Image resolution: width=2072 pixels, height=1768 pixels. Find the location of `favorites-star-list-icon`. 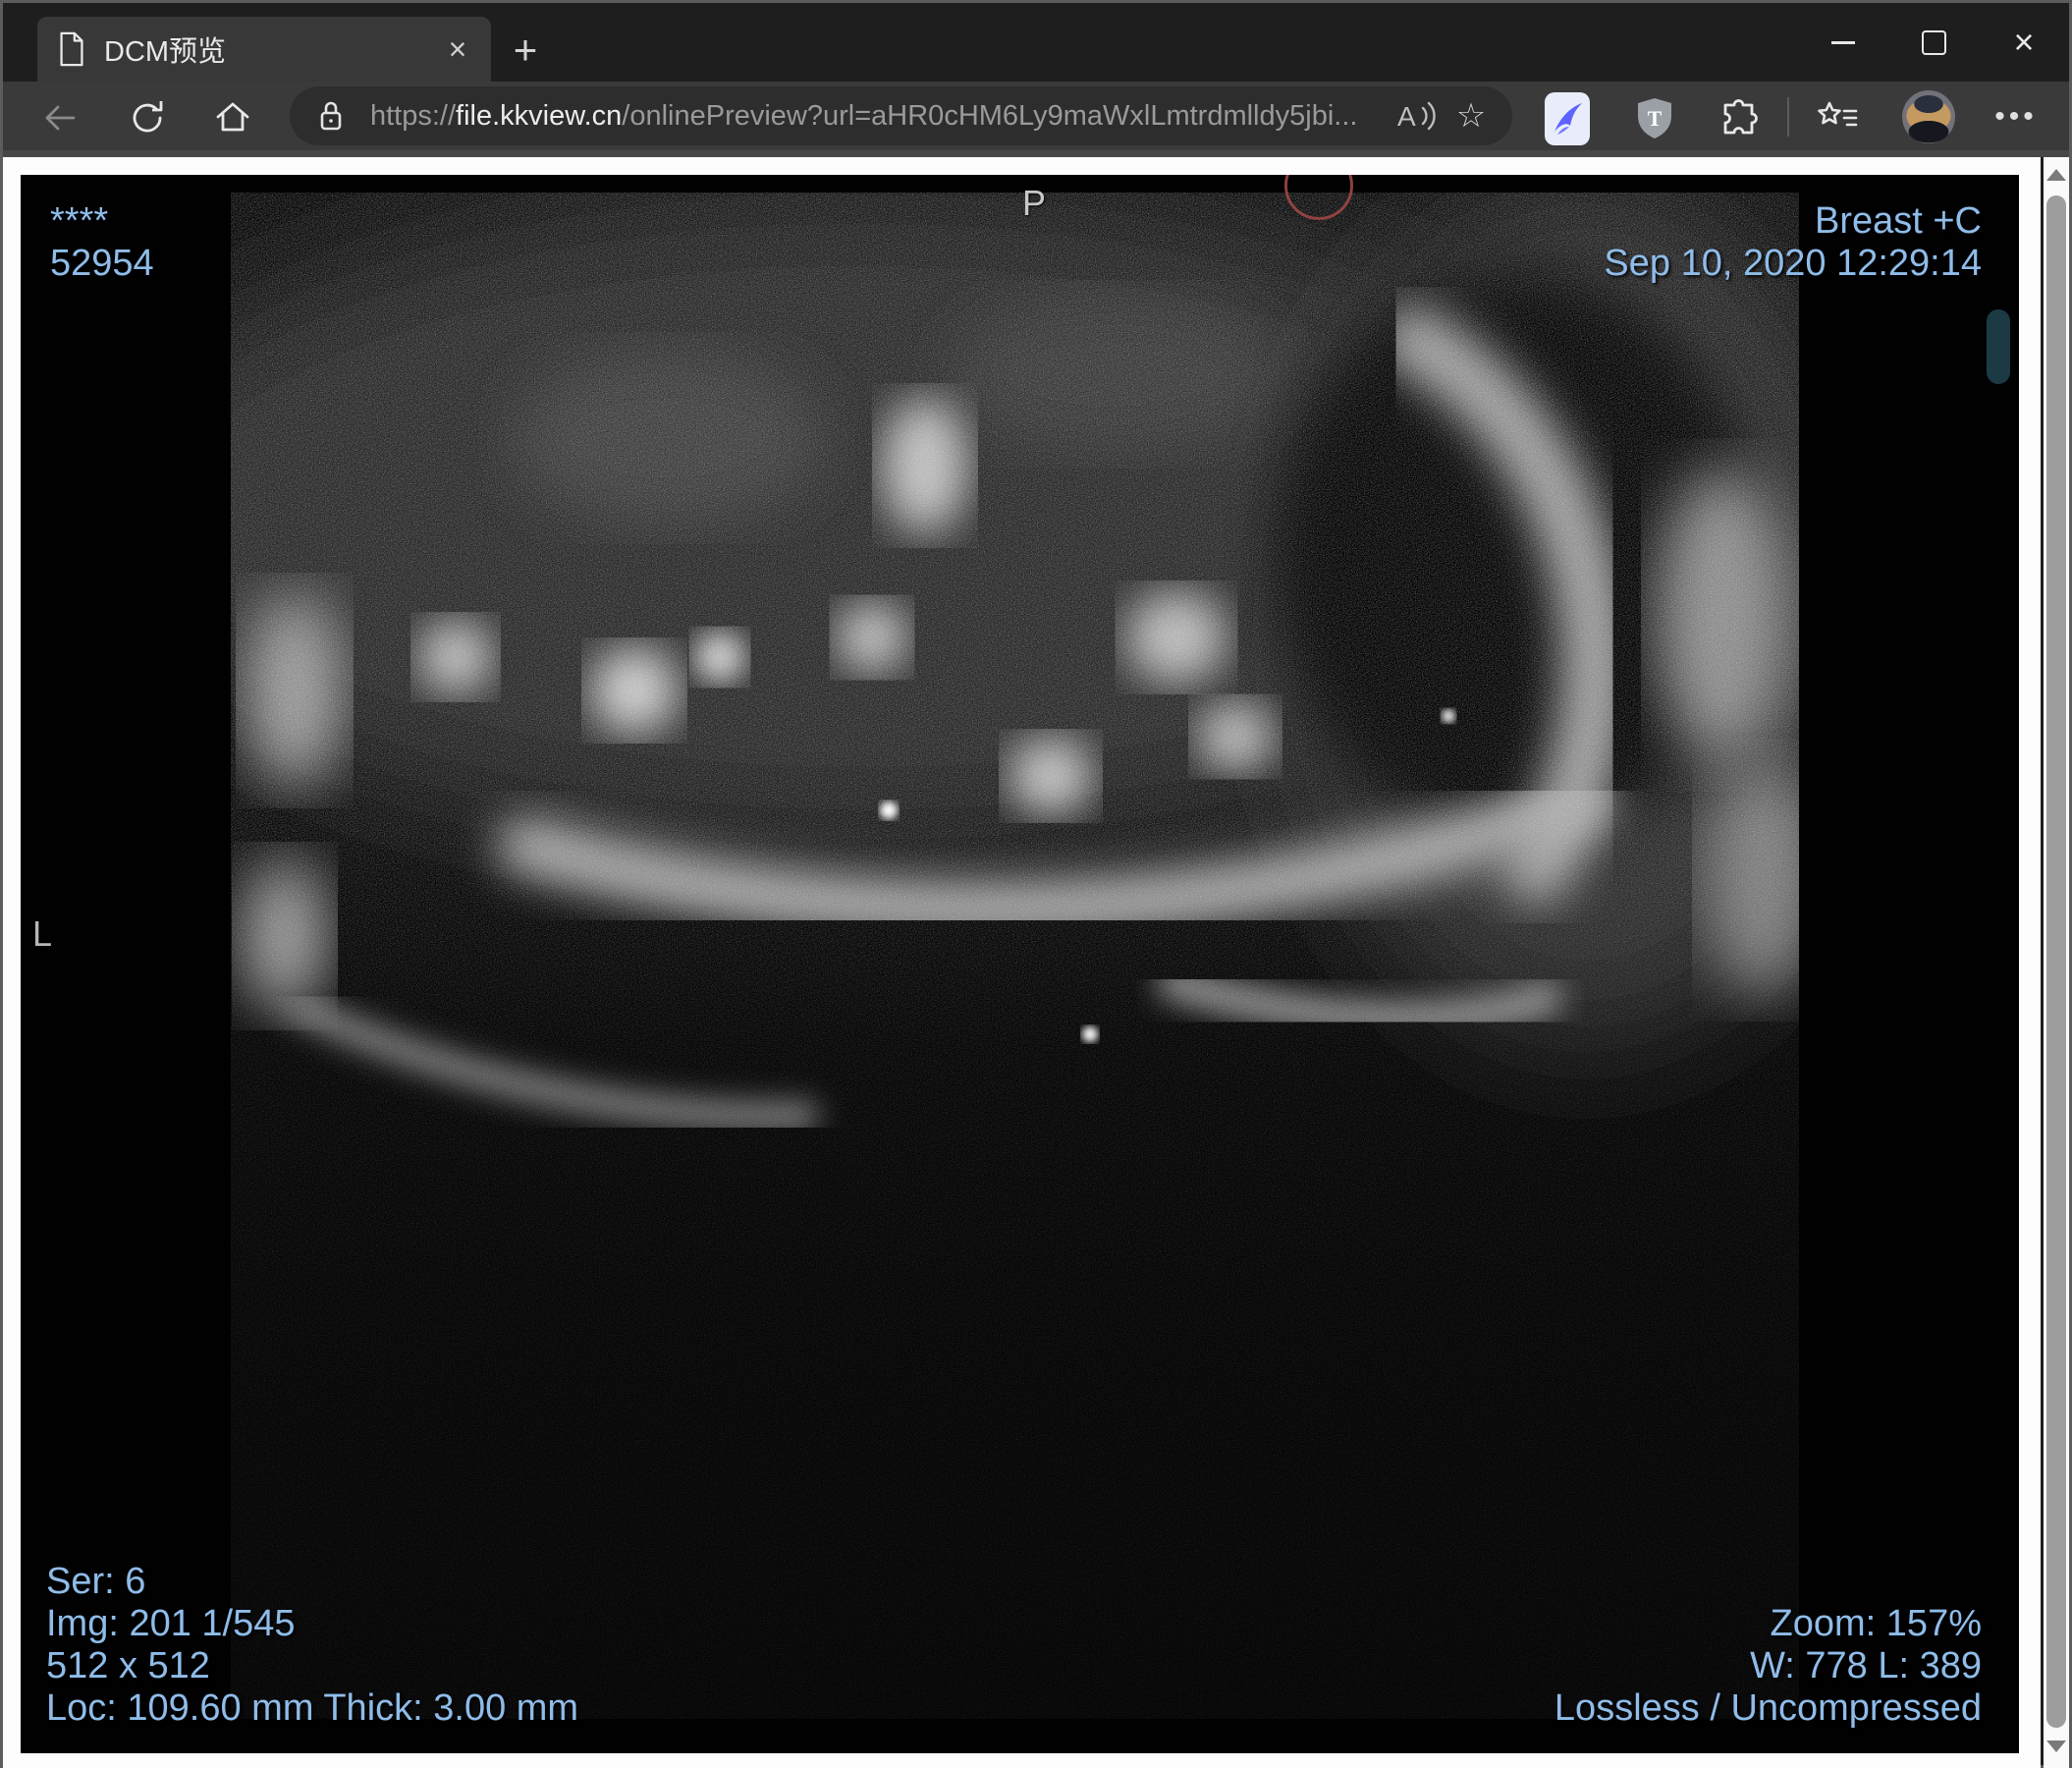

favorites-star-list-icon is located at coordinates (1838, 114).